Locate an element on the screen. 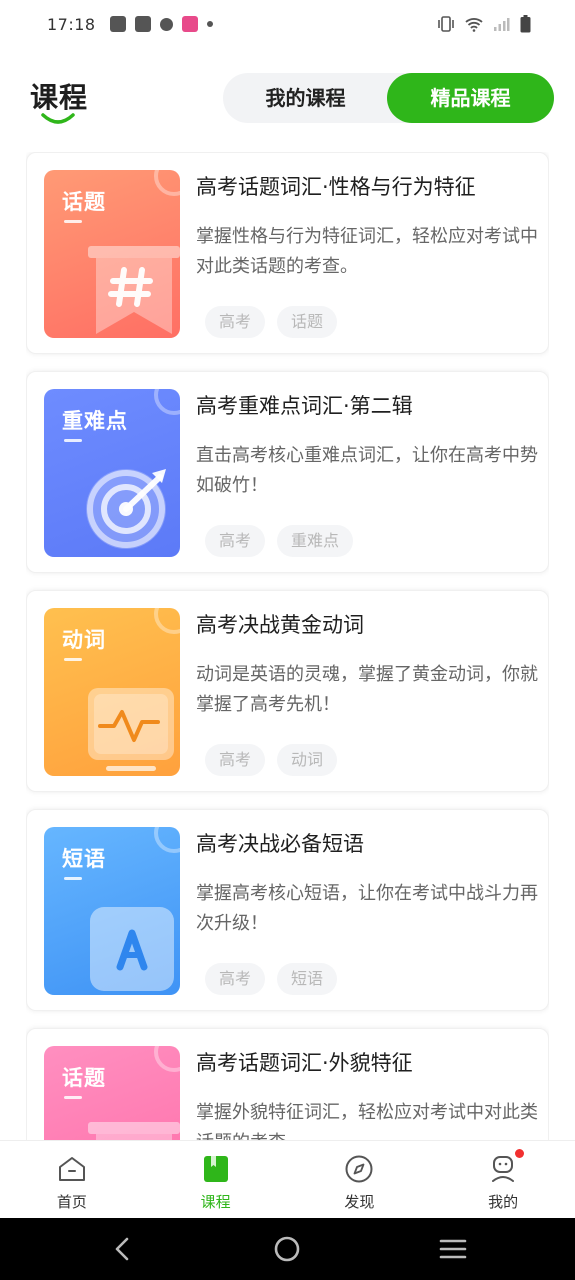  menu-lines-icon is located at coordinates (453, 1249).